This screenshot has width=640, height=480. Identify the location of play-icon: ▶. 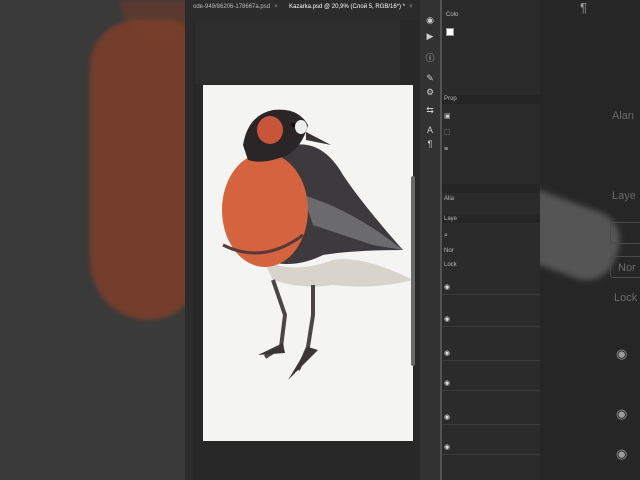
(430, 36).